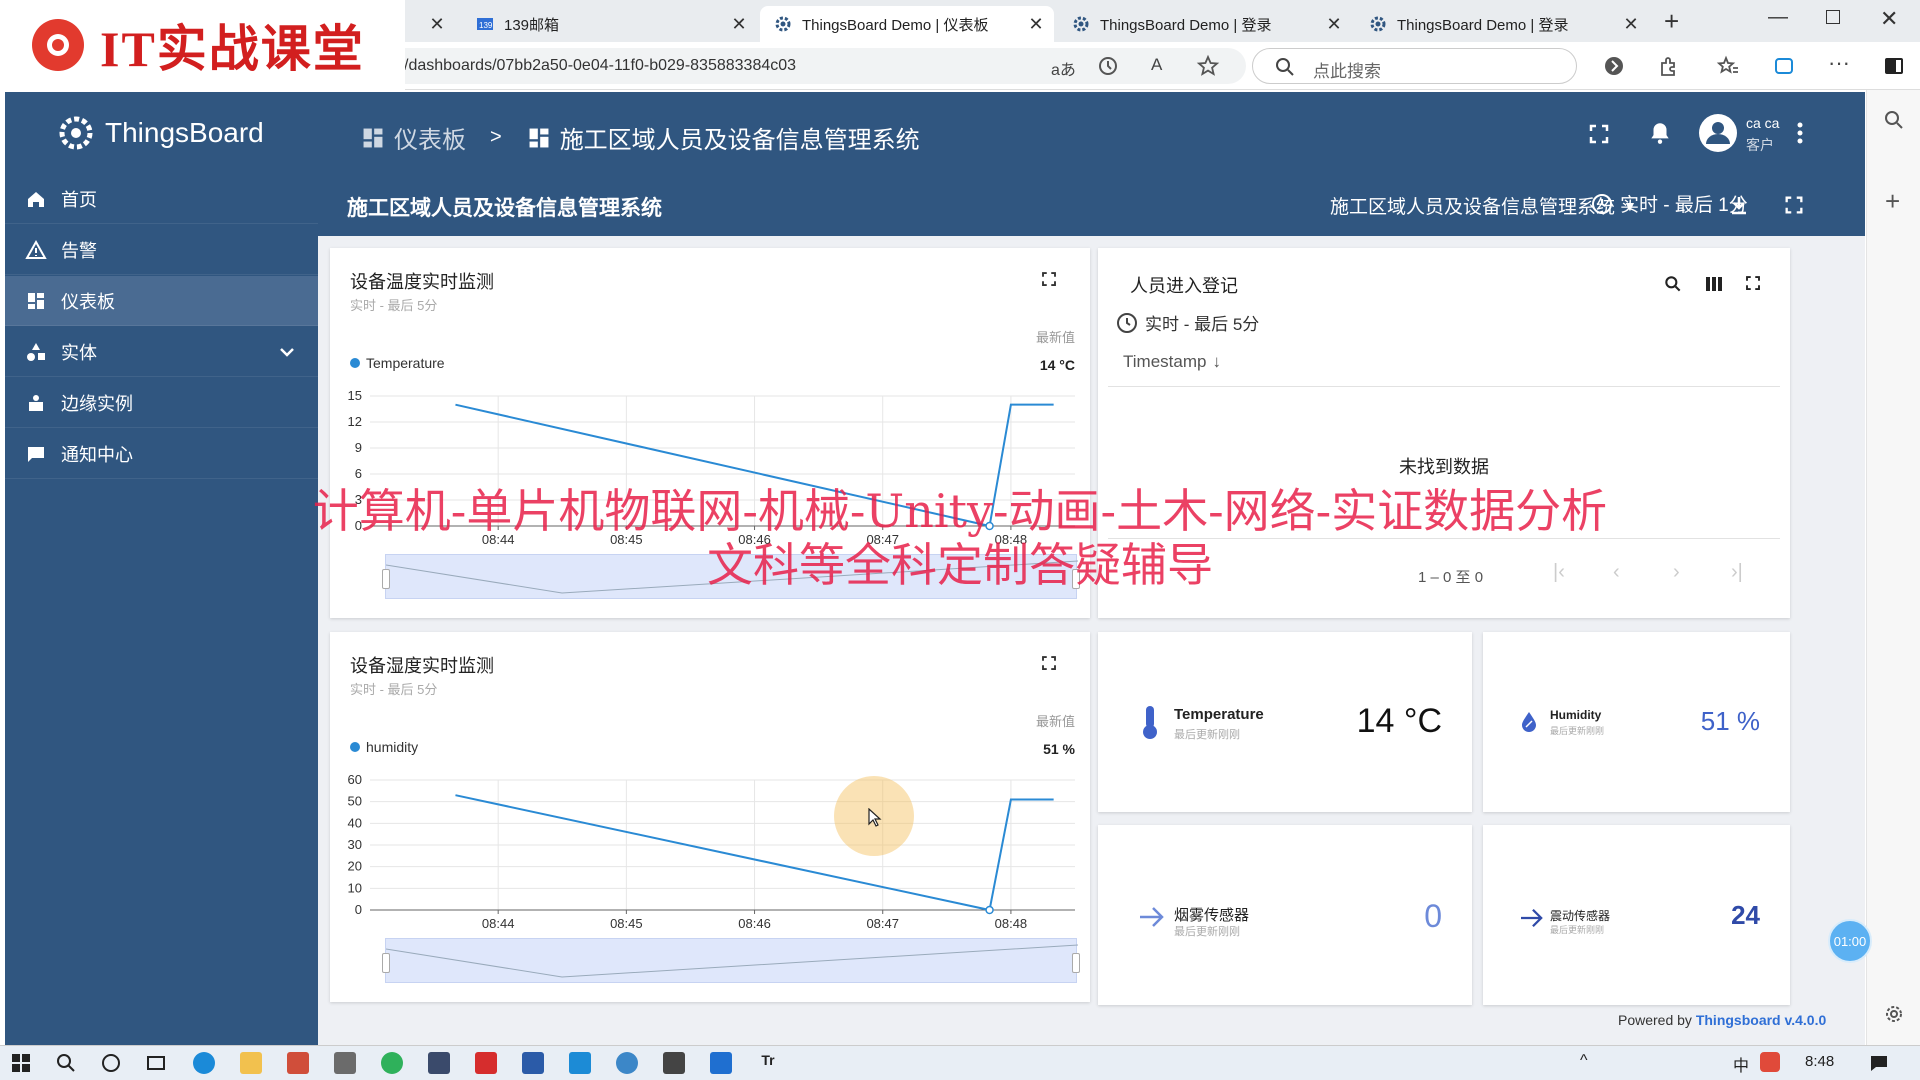  Describe the element at coordinates (111, 1063) in the screenshot. I see `cortana-icon` at that location.